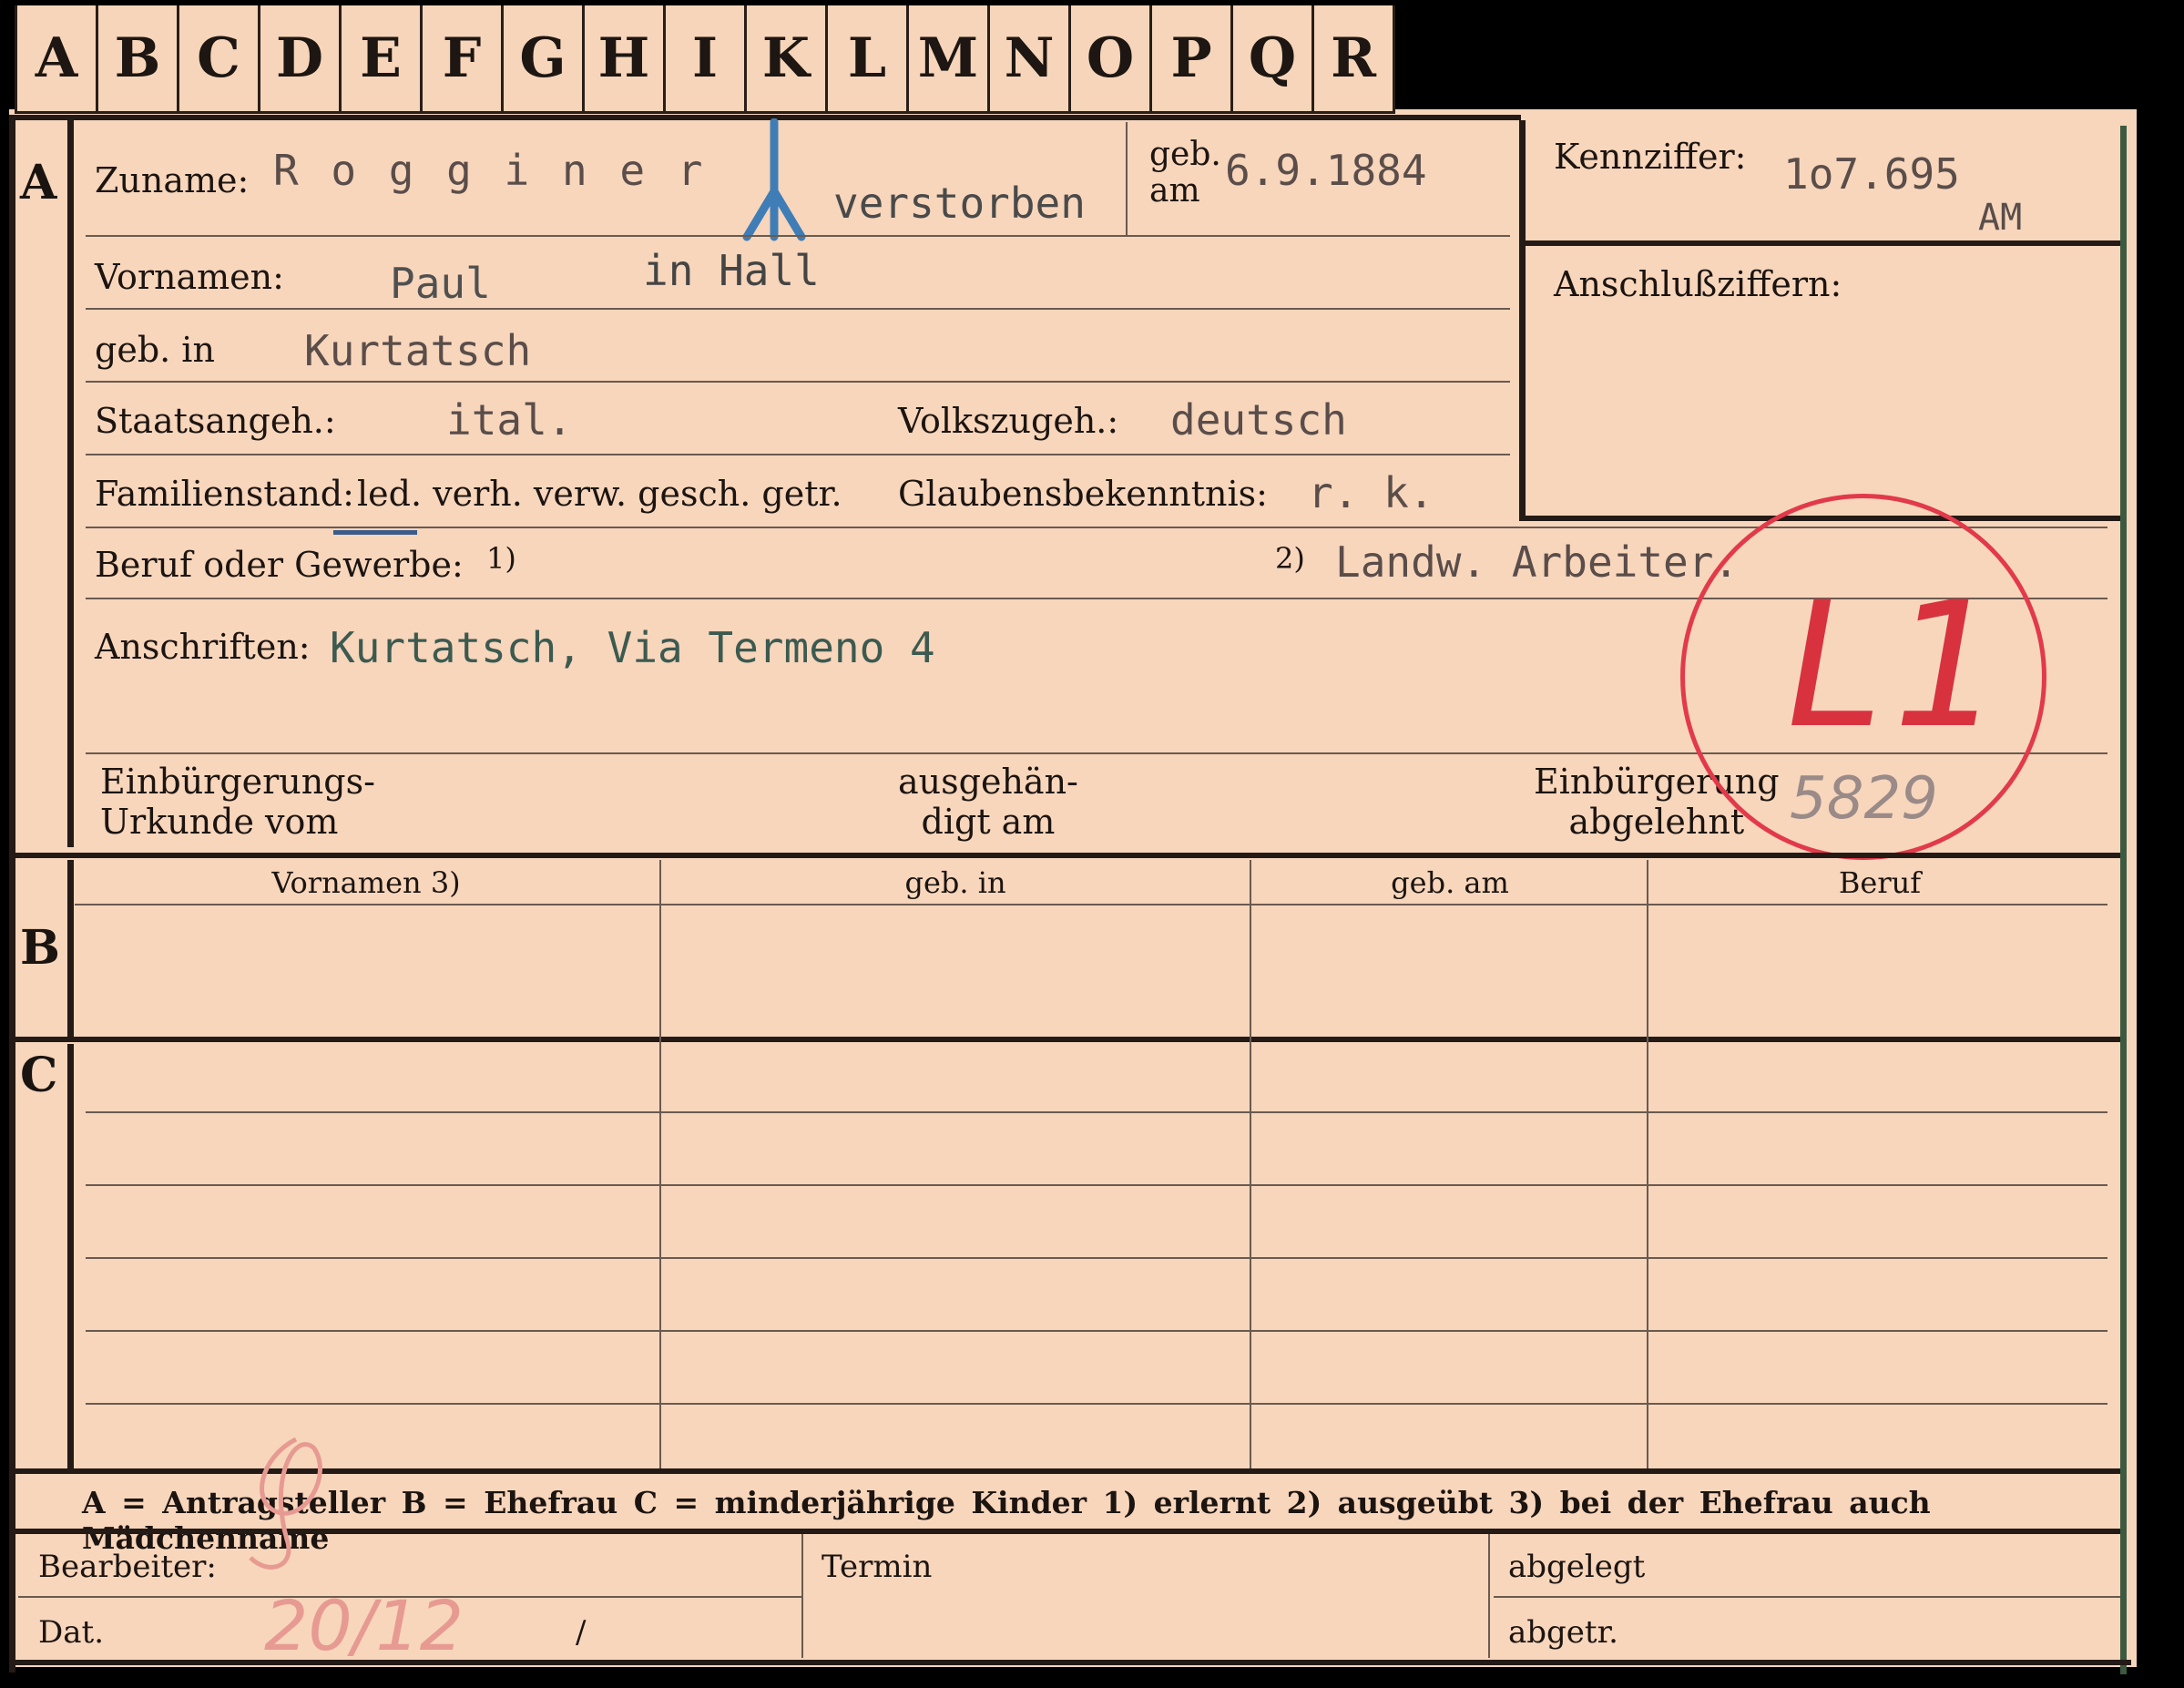  I want to click on occupation-value: Landw. Arbeiter., so click(1537, 562).